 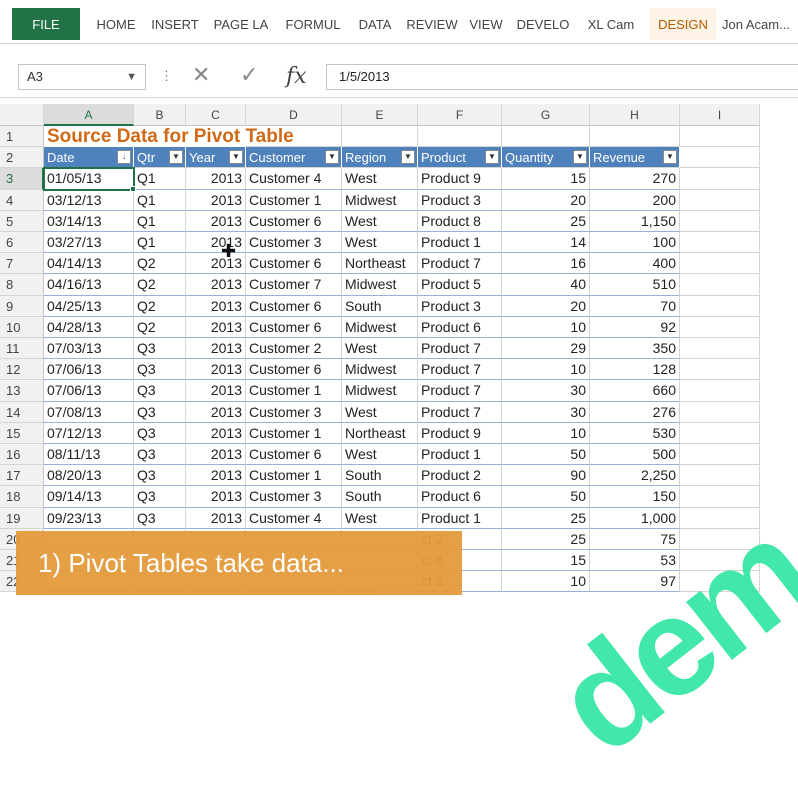 What do you see at coordinates (460, 115) in the screenshot?
I see `column-header-f: F` at bounding box center [460, 115].